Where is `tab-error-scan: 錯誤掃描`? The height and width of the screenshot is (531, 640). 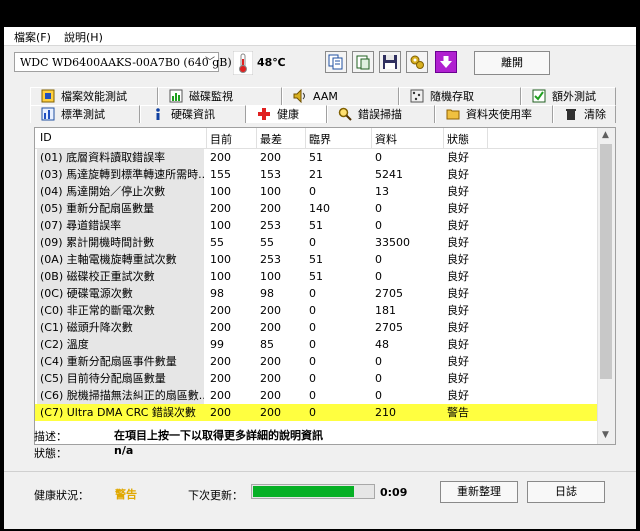
tab-error-scan: 錯誤掃描 is located at coordinates (381, 114).